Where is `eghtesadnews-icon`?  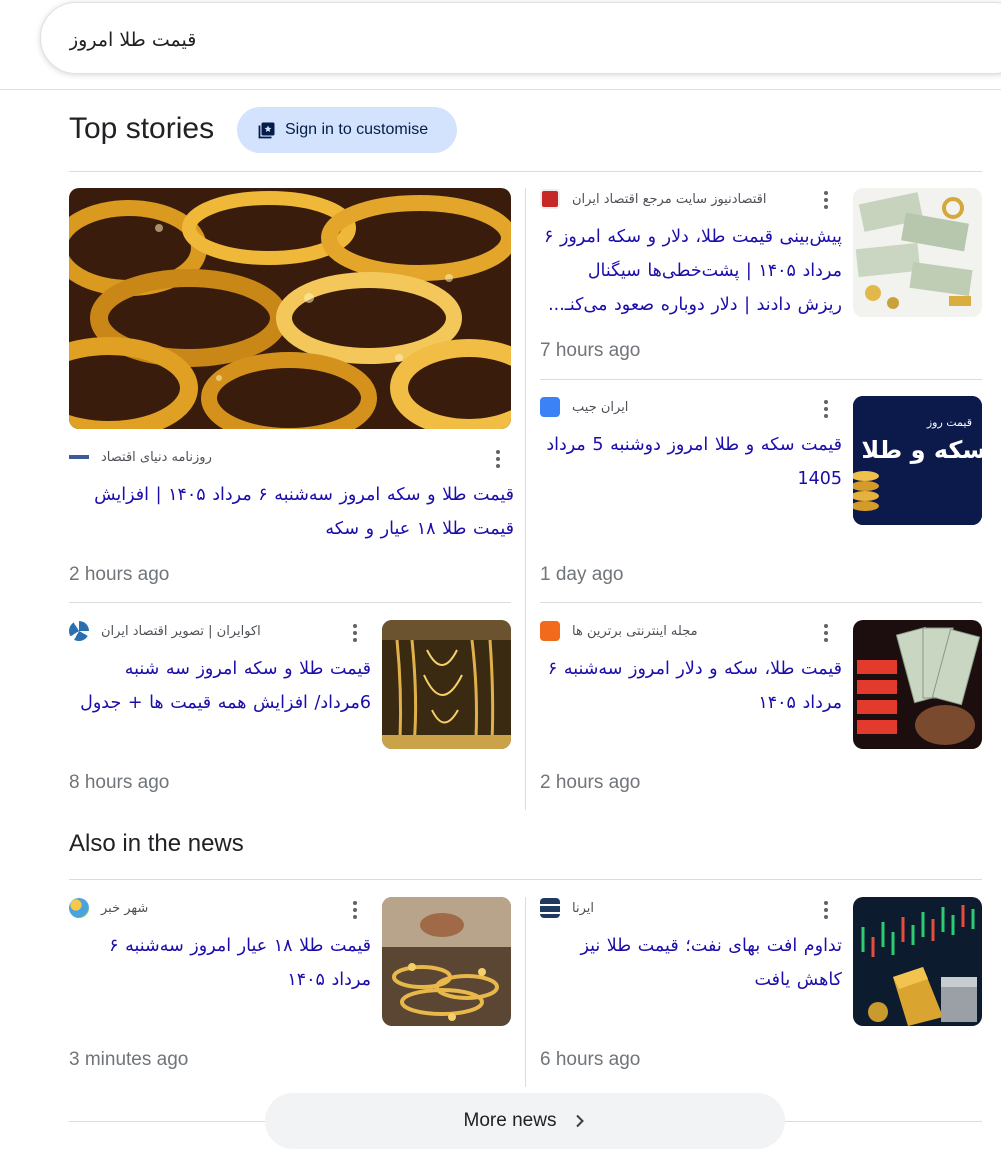 eghtesadnews-icon is located at coordinates (550, 199).